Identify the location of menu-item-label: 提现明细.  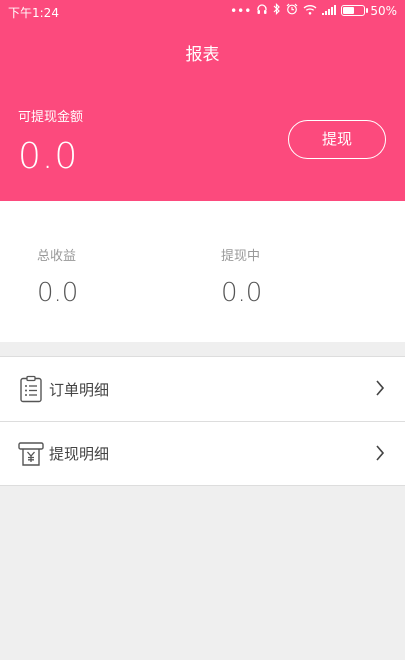
(79, 454).